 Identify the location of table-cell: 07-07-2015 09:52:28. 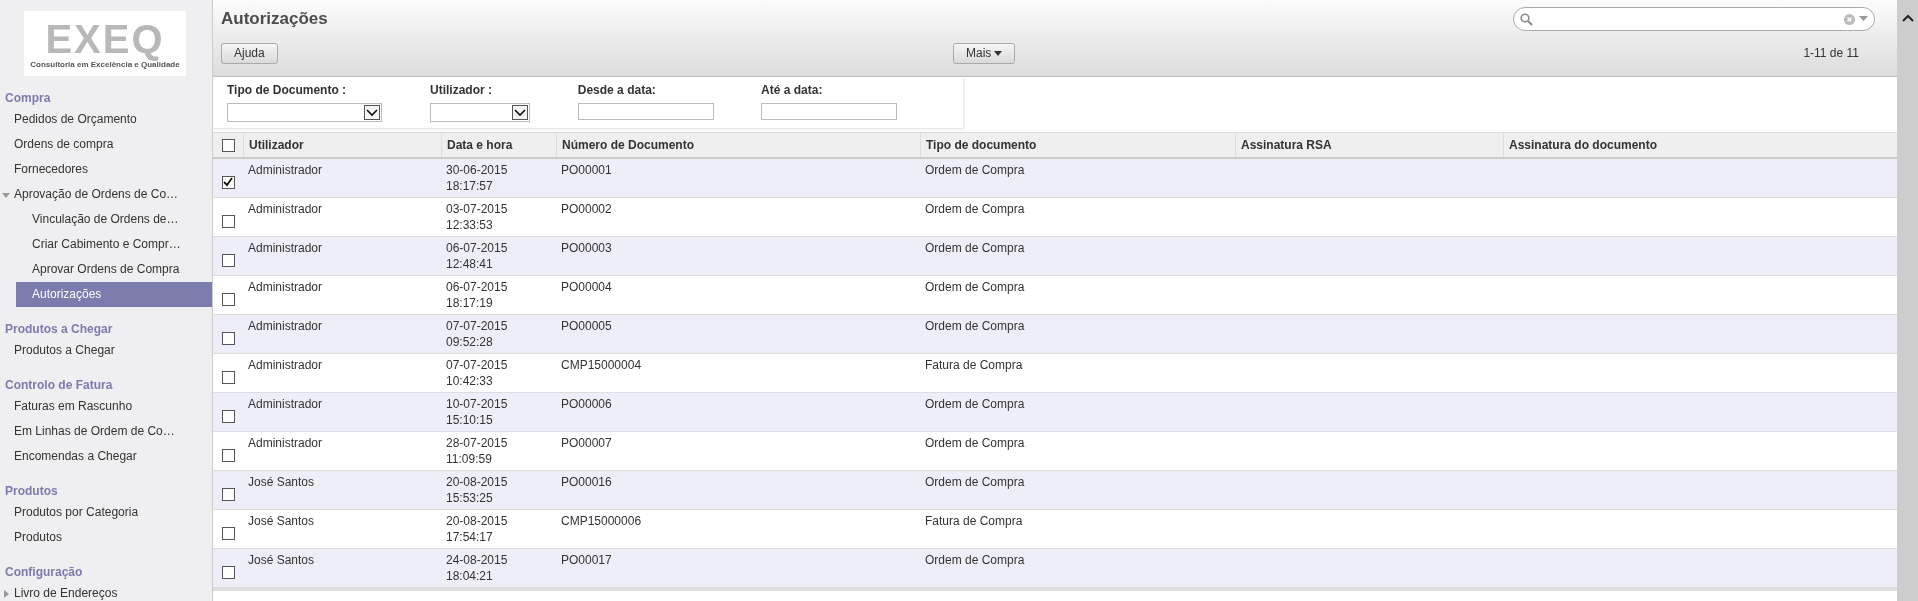
(477, 334).